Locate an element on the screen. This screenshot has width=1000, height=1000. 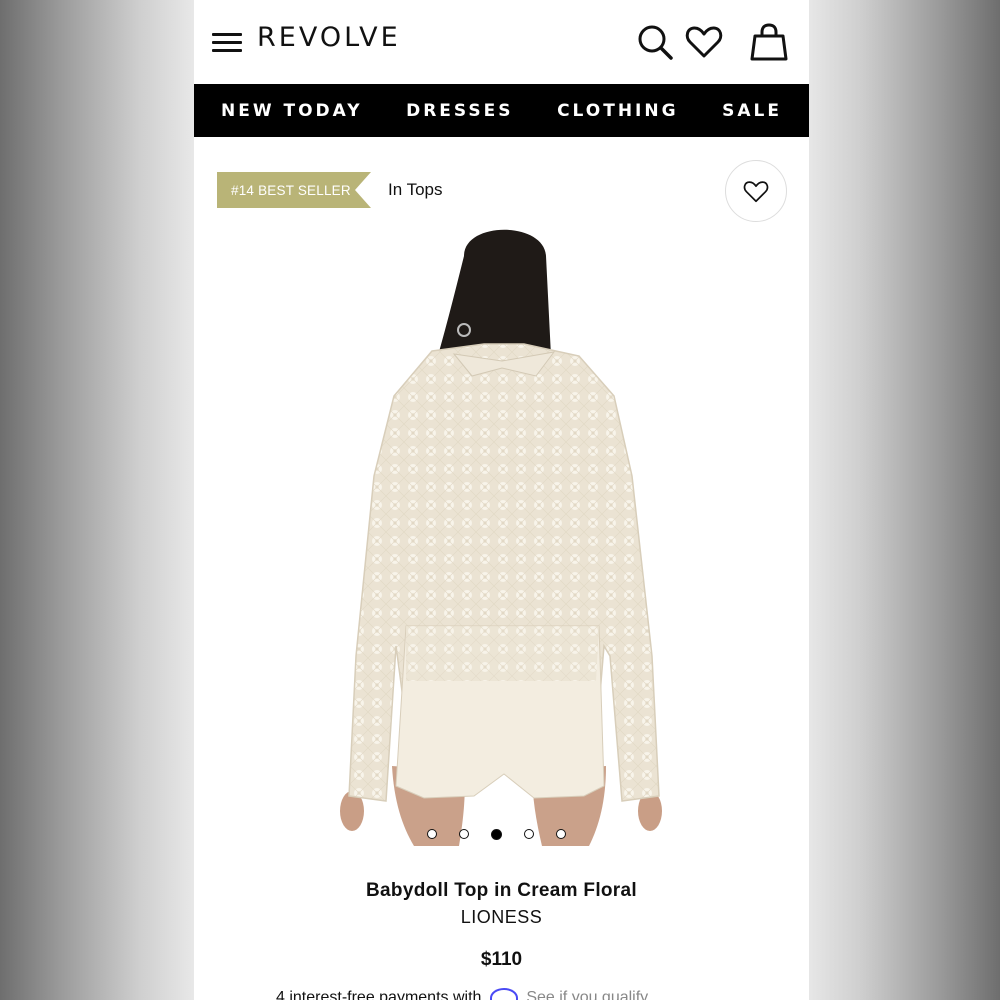
category-nav: NEW TODAY DRESSES CLOTHING SALE is located at coordinates (501, 110).